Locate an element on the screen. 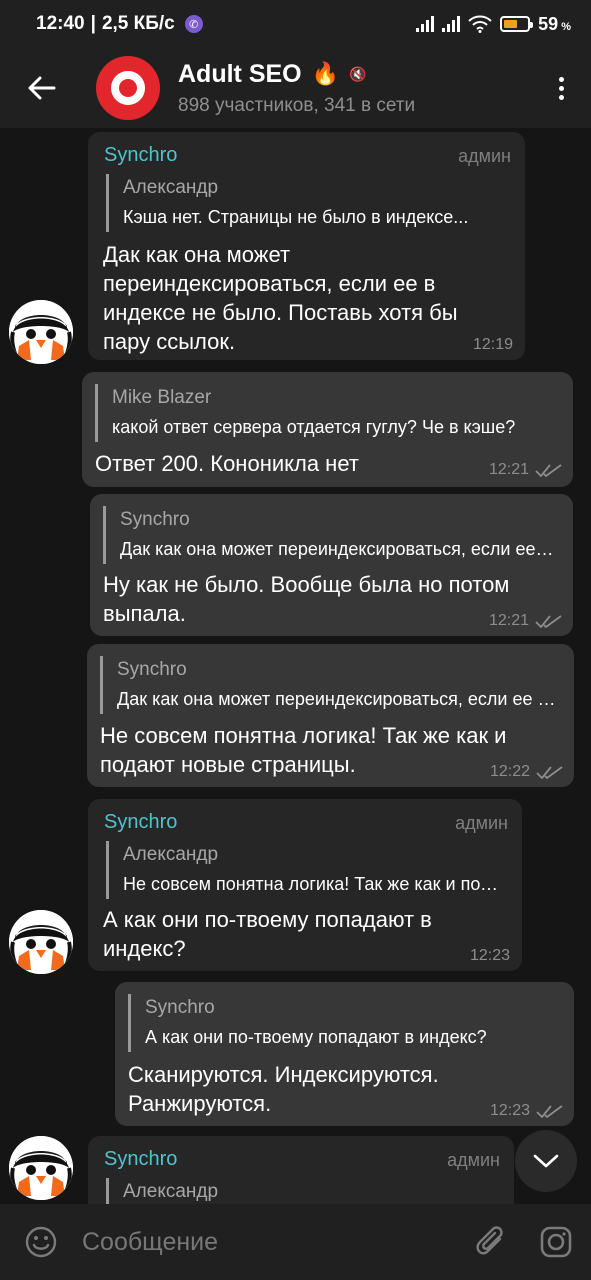 This screenshot has width=591, height=1280. message-text: Ответ 200. Кононикла нет is located at coordinates (227, 463).